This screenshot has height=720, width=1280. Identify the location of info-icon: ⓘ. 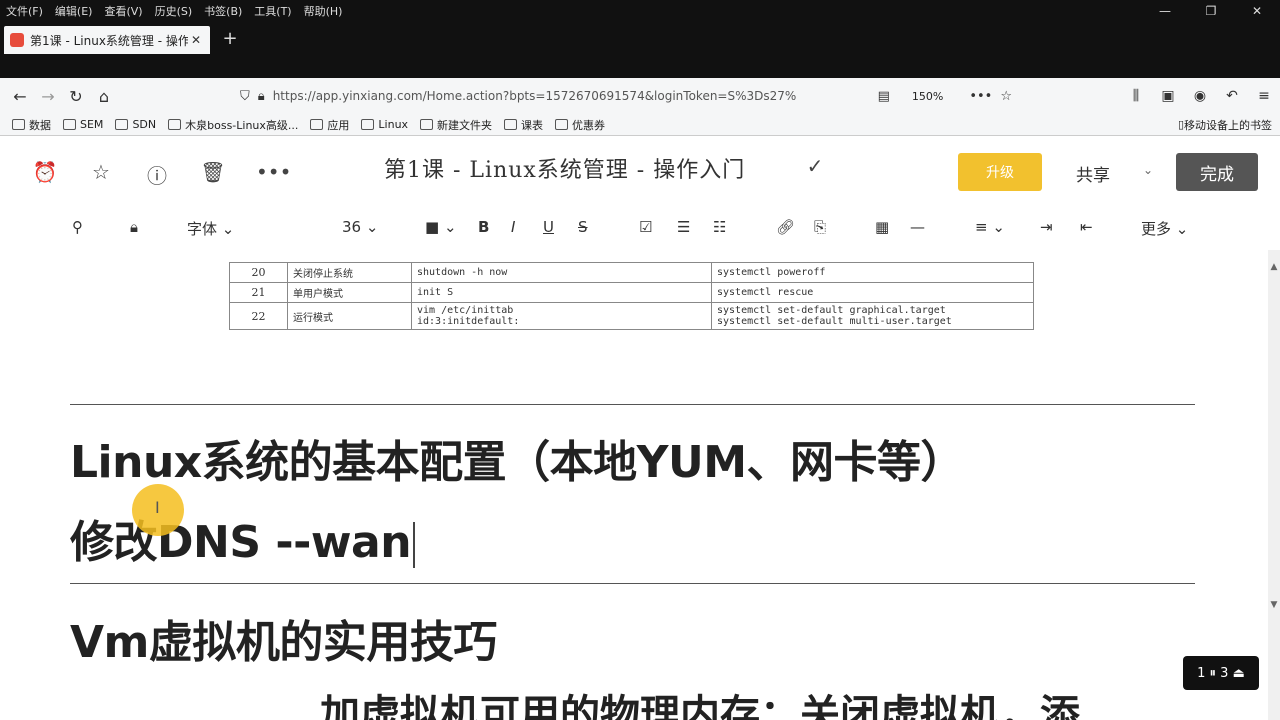
(157, 174).